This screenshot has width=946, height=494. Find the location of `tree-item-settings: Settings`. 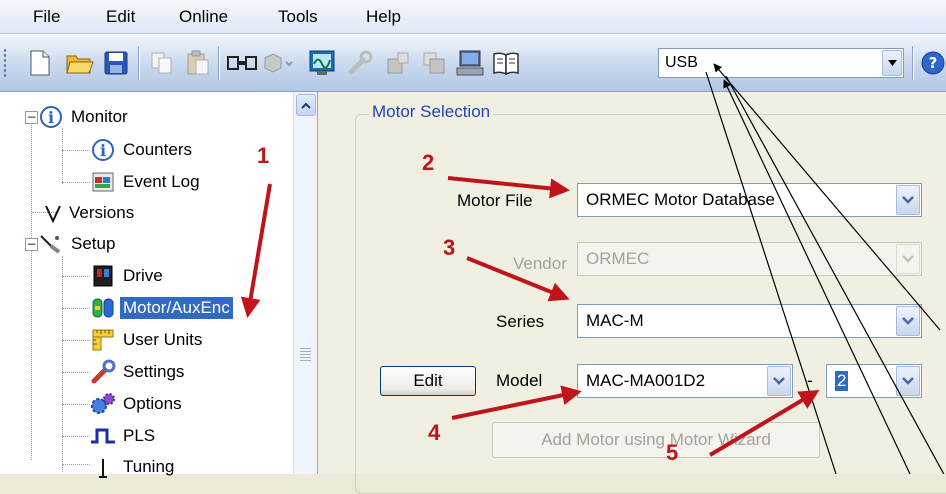

tree-item-settings: Settings is located at coordinates (138, 372).